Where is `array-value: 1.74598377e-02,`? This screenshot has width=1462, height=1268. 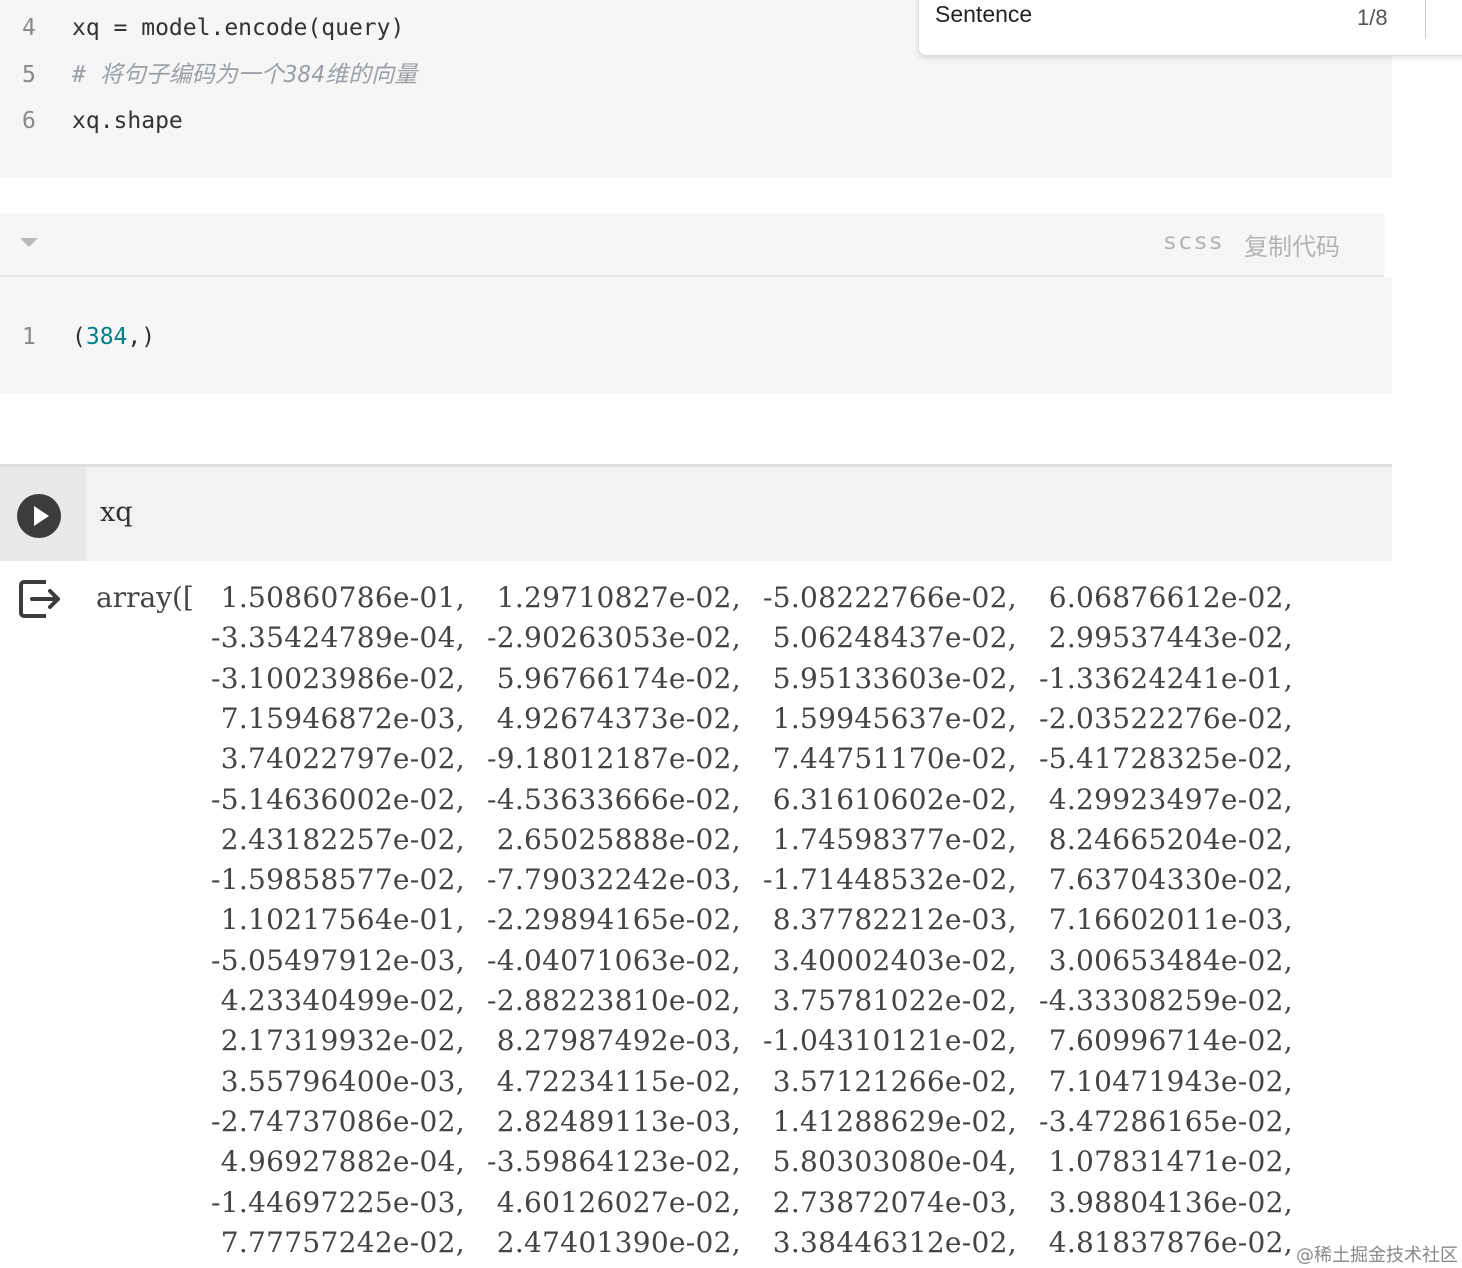
array-value: 1.74598377e-02, is located at coordinates (890, 839).